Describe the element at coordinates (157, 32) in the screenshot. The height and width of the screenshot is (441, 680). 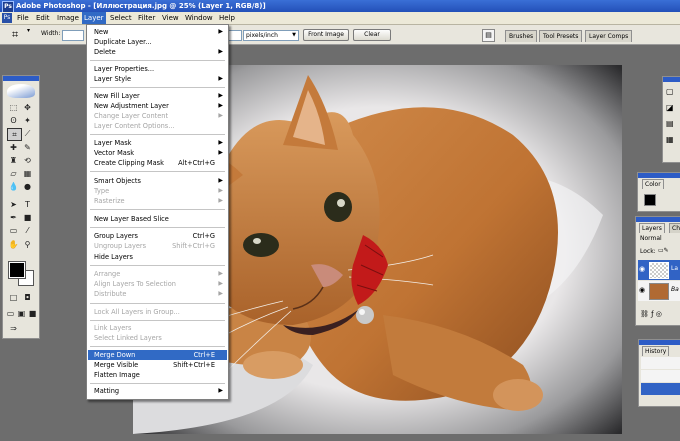
I see `menu-item-new: New ▶` at that location.